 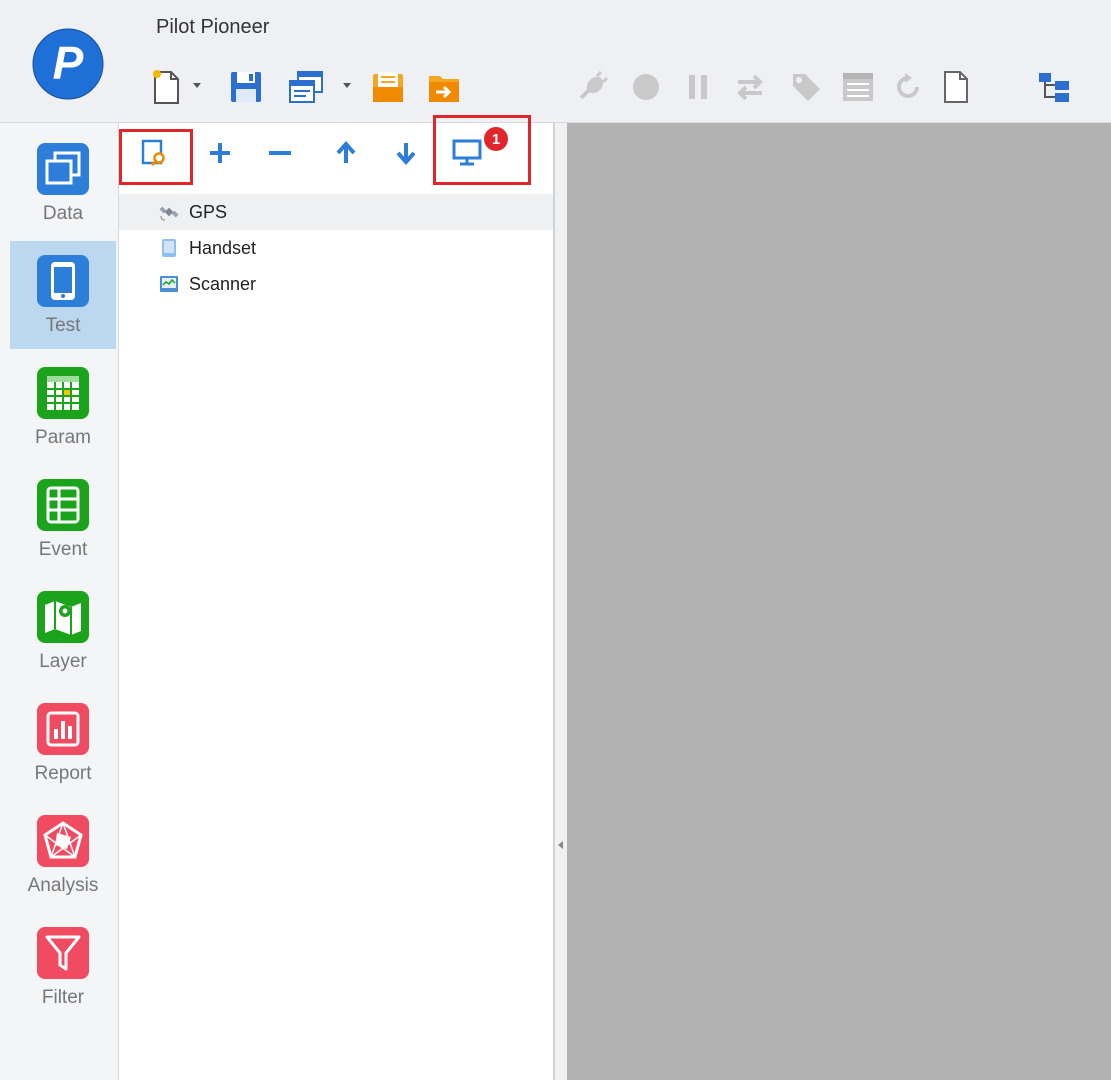 What do you see at coordinates (63, 325) in the screenshot?
I see `nav-label-test: Test` at bounding box center [63, 325].